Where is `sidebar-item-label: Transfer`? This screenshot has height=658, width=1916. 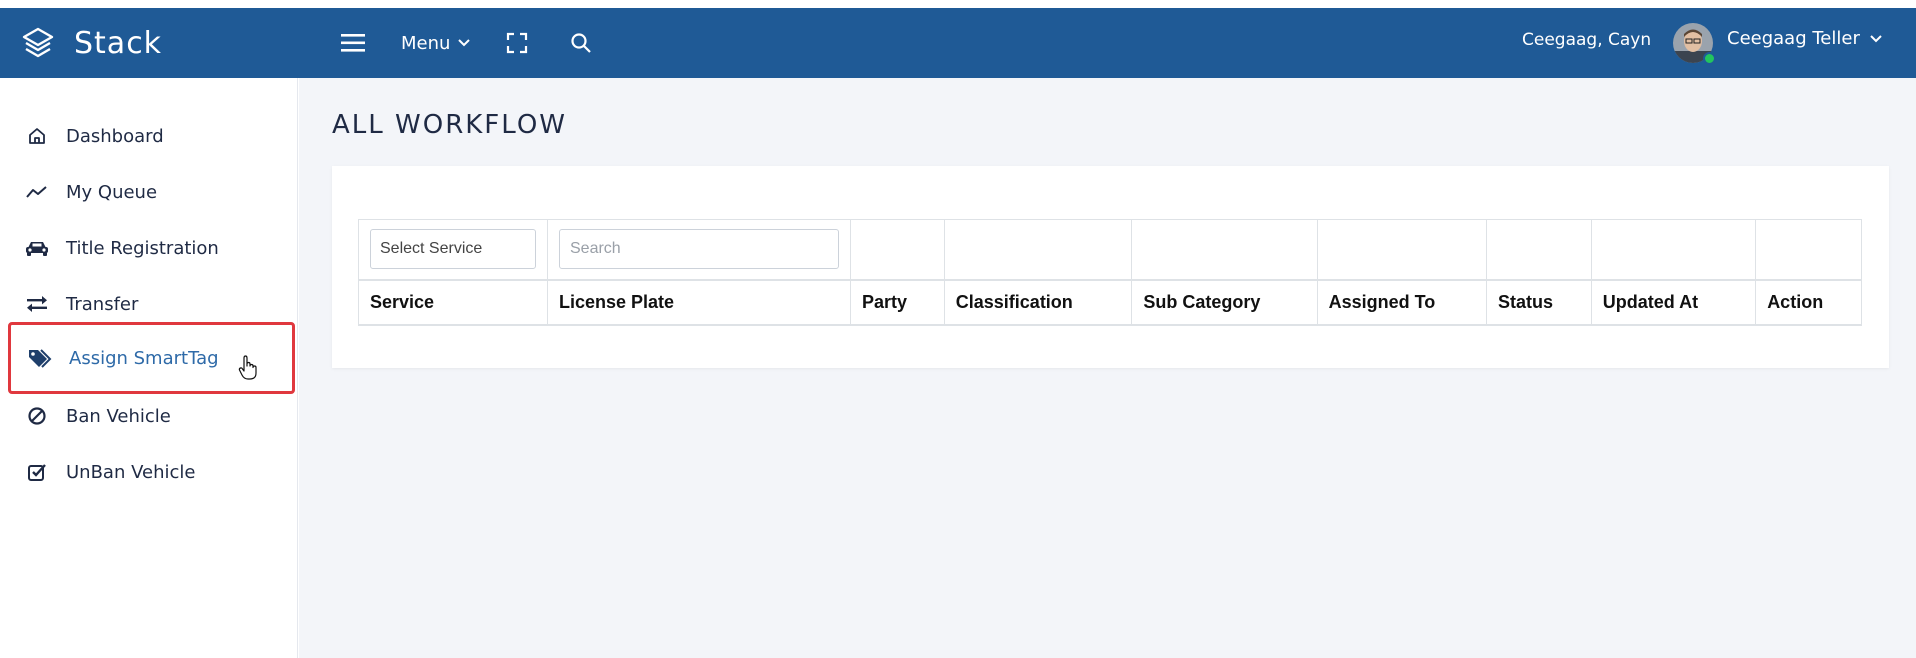 sidebar-item-label: Transfer is located at coordinates (102, 304).